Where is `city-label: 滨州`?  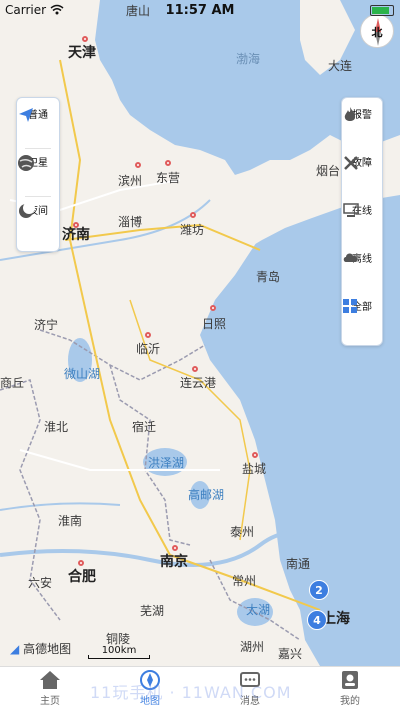
city-label: 滨州 is located at coordinates (130, 181).